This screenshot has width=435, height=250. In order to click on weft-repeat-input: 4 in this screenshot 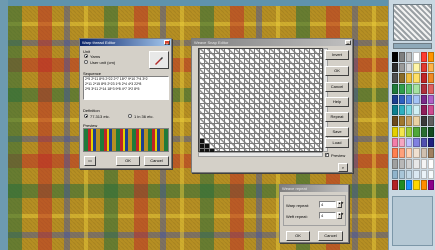, I will do `click(327, 215)`.